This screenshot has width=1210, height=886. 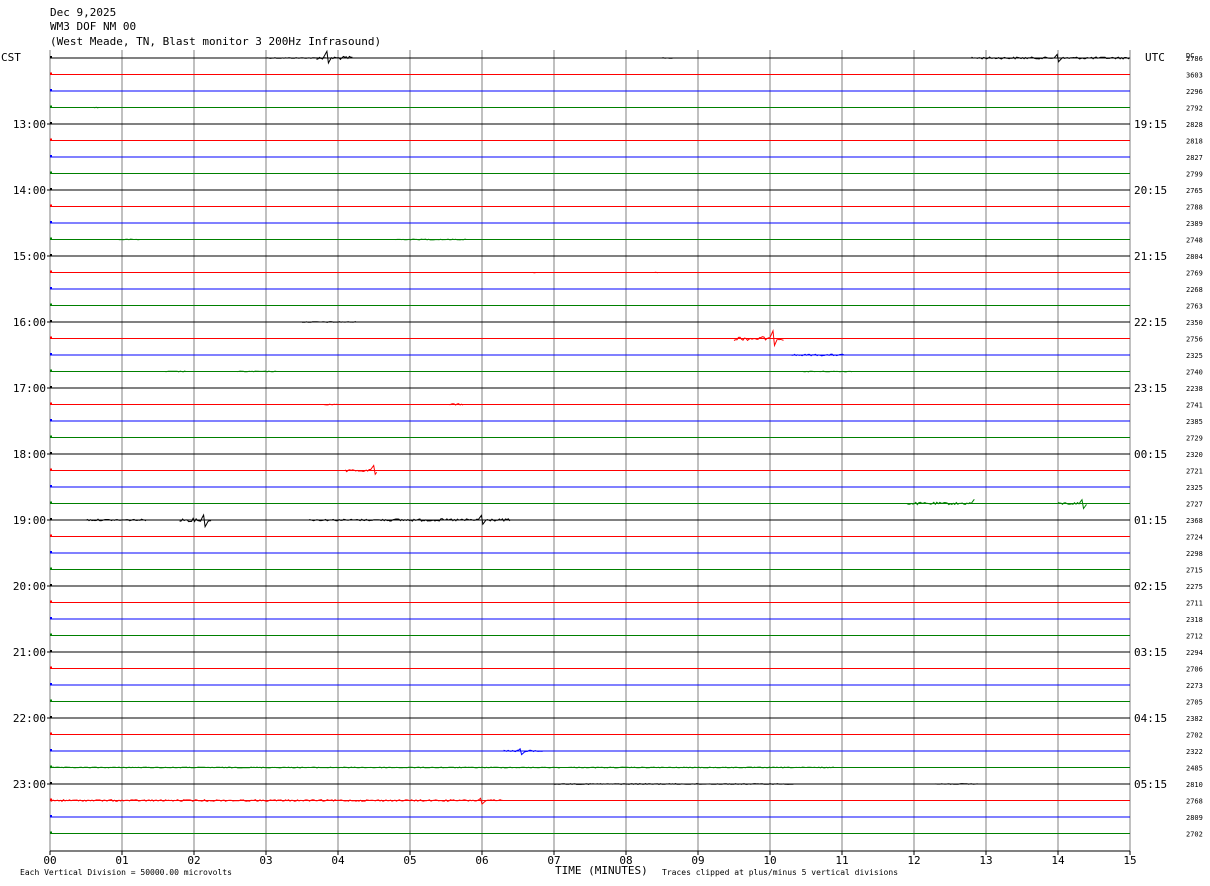 I want to click on dc-value-label: 2765, so click(x=1194, y=191).